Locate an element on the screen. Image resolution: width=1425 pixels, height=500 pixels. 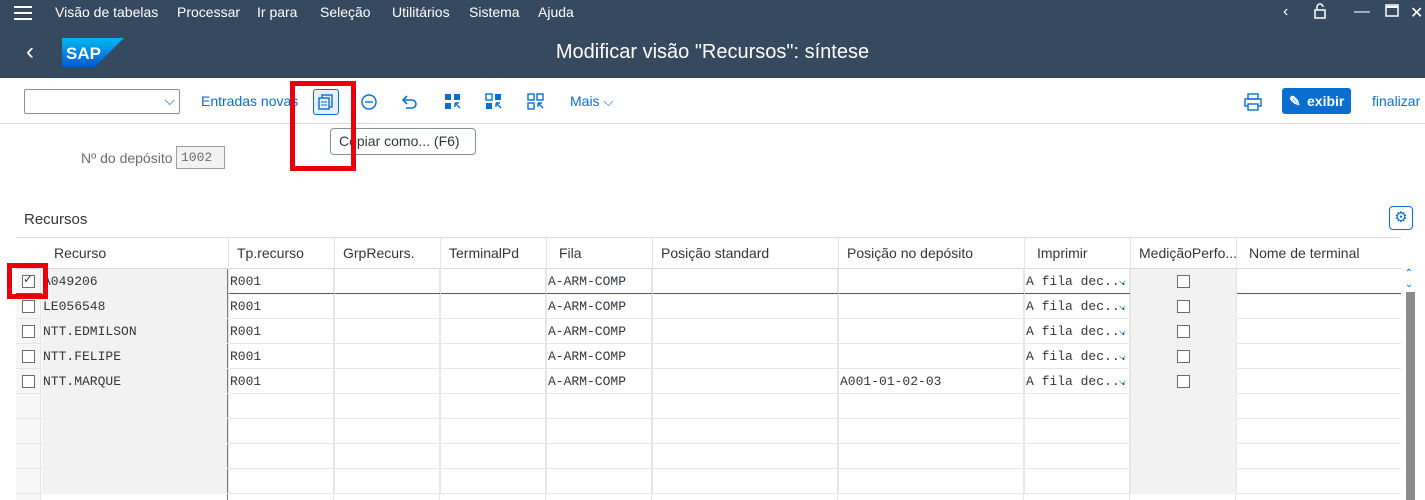
undo-button is located at coordinates (410, 102).